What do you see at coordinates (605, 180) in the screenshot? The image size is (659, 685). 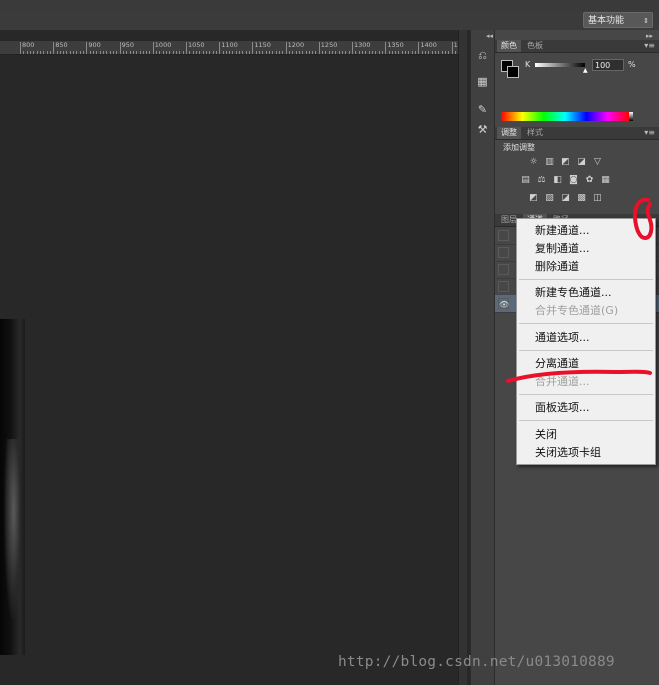 I see `color-lookup-icon: ▦` at bounding box center [605, 180].